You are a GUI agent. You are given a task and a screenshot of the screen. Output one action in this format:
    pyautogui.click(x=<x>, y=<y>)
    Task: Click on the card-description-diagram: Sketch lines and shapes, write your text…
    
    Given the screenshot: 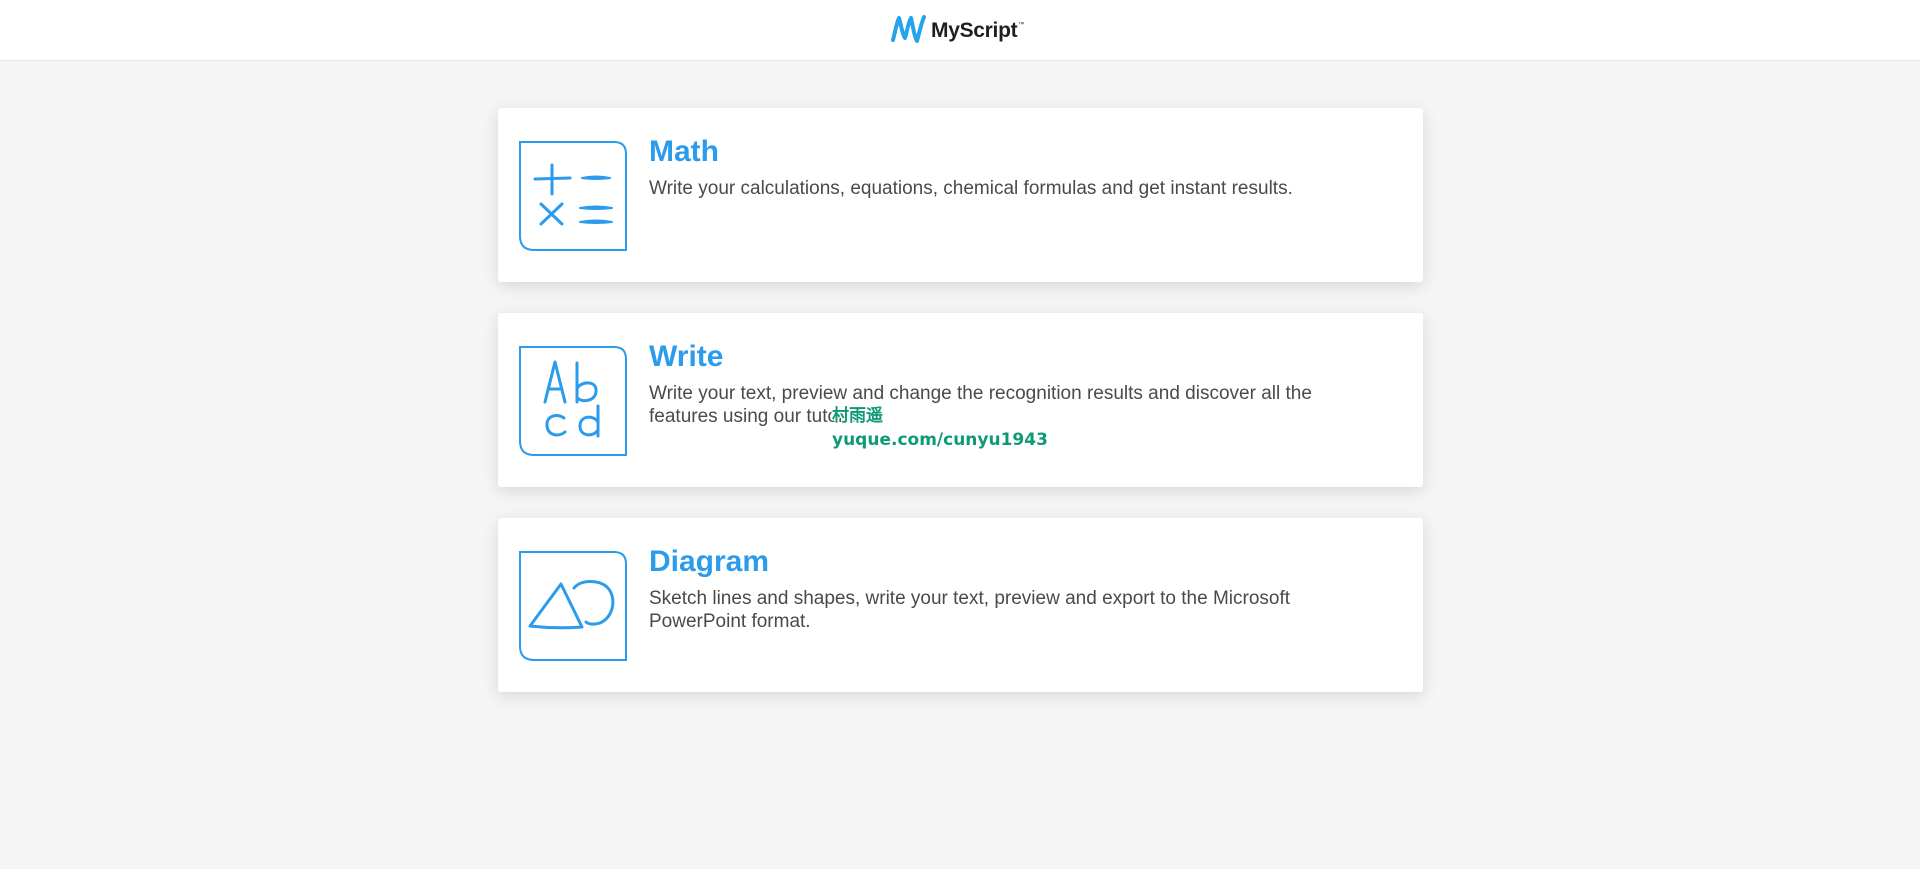 What is the action you would take?
    pyautogui.click(x=970, y=610)
    